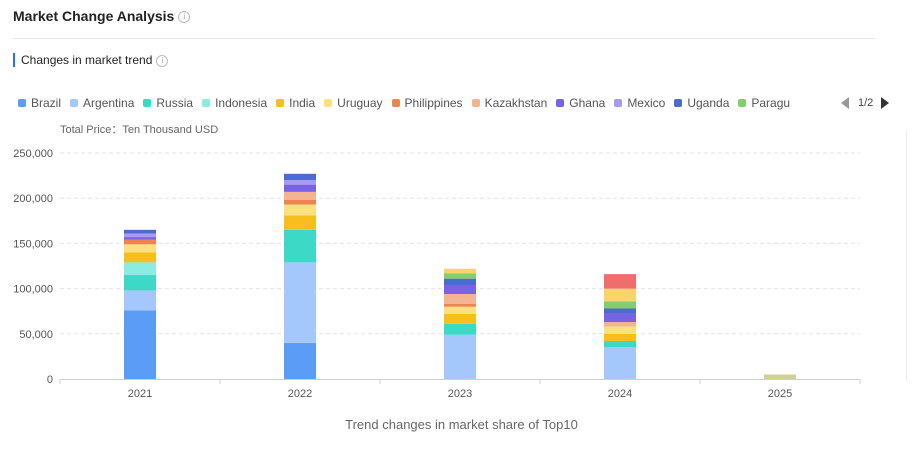  I want to click on x-tick-label: 2025, so click(780, 394).